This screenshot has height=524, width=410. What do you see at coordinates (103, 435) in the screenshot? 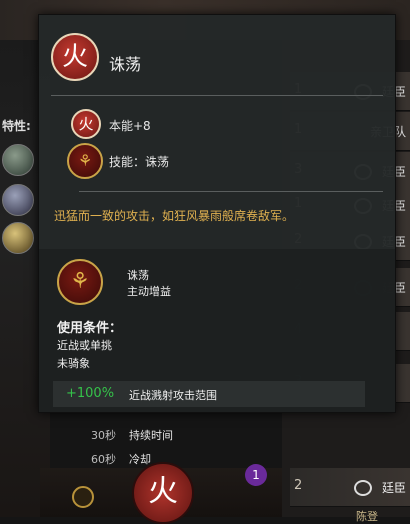
I see `duration-value: 30秒` at bounding box center [103, 435].